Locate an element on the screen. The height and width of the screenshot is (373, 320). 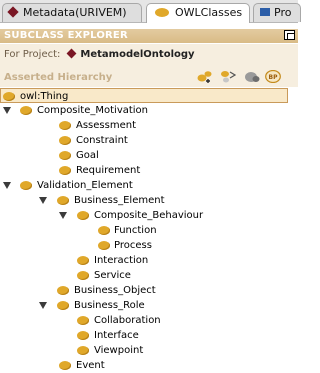
owl-class-icon is located at coordinates (162, 12).